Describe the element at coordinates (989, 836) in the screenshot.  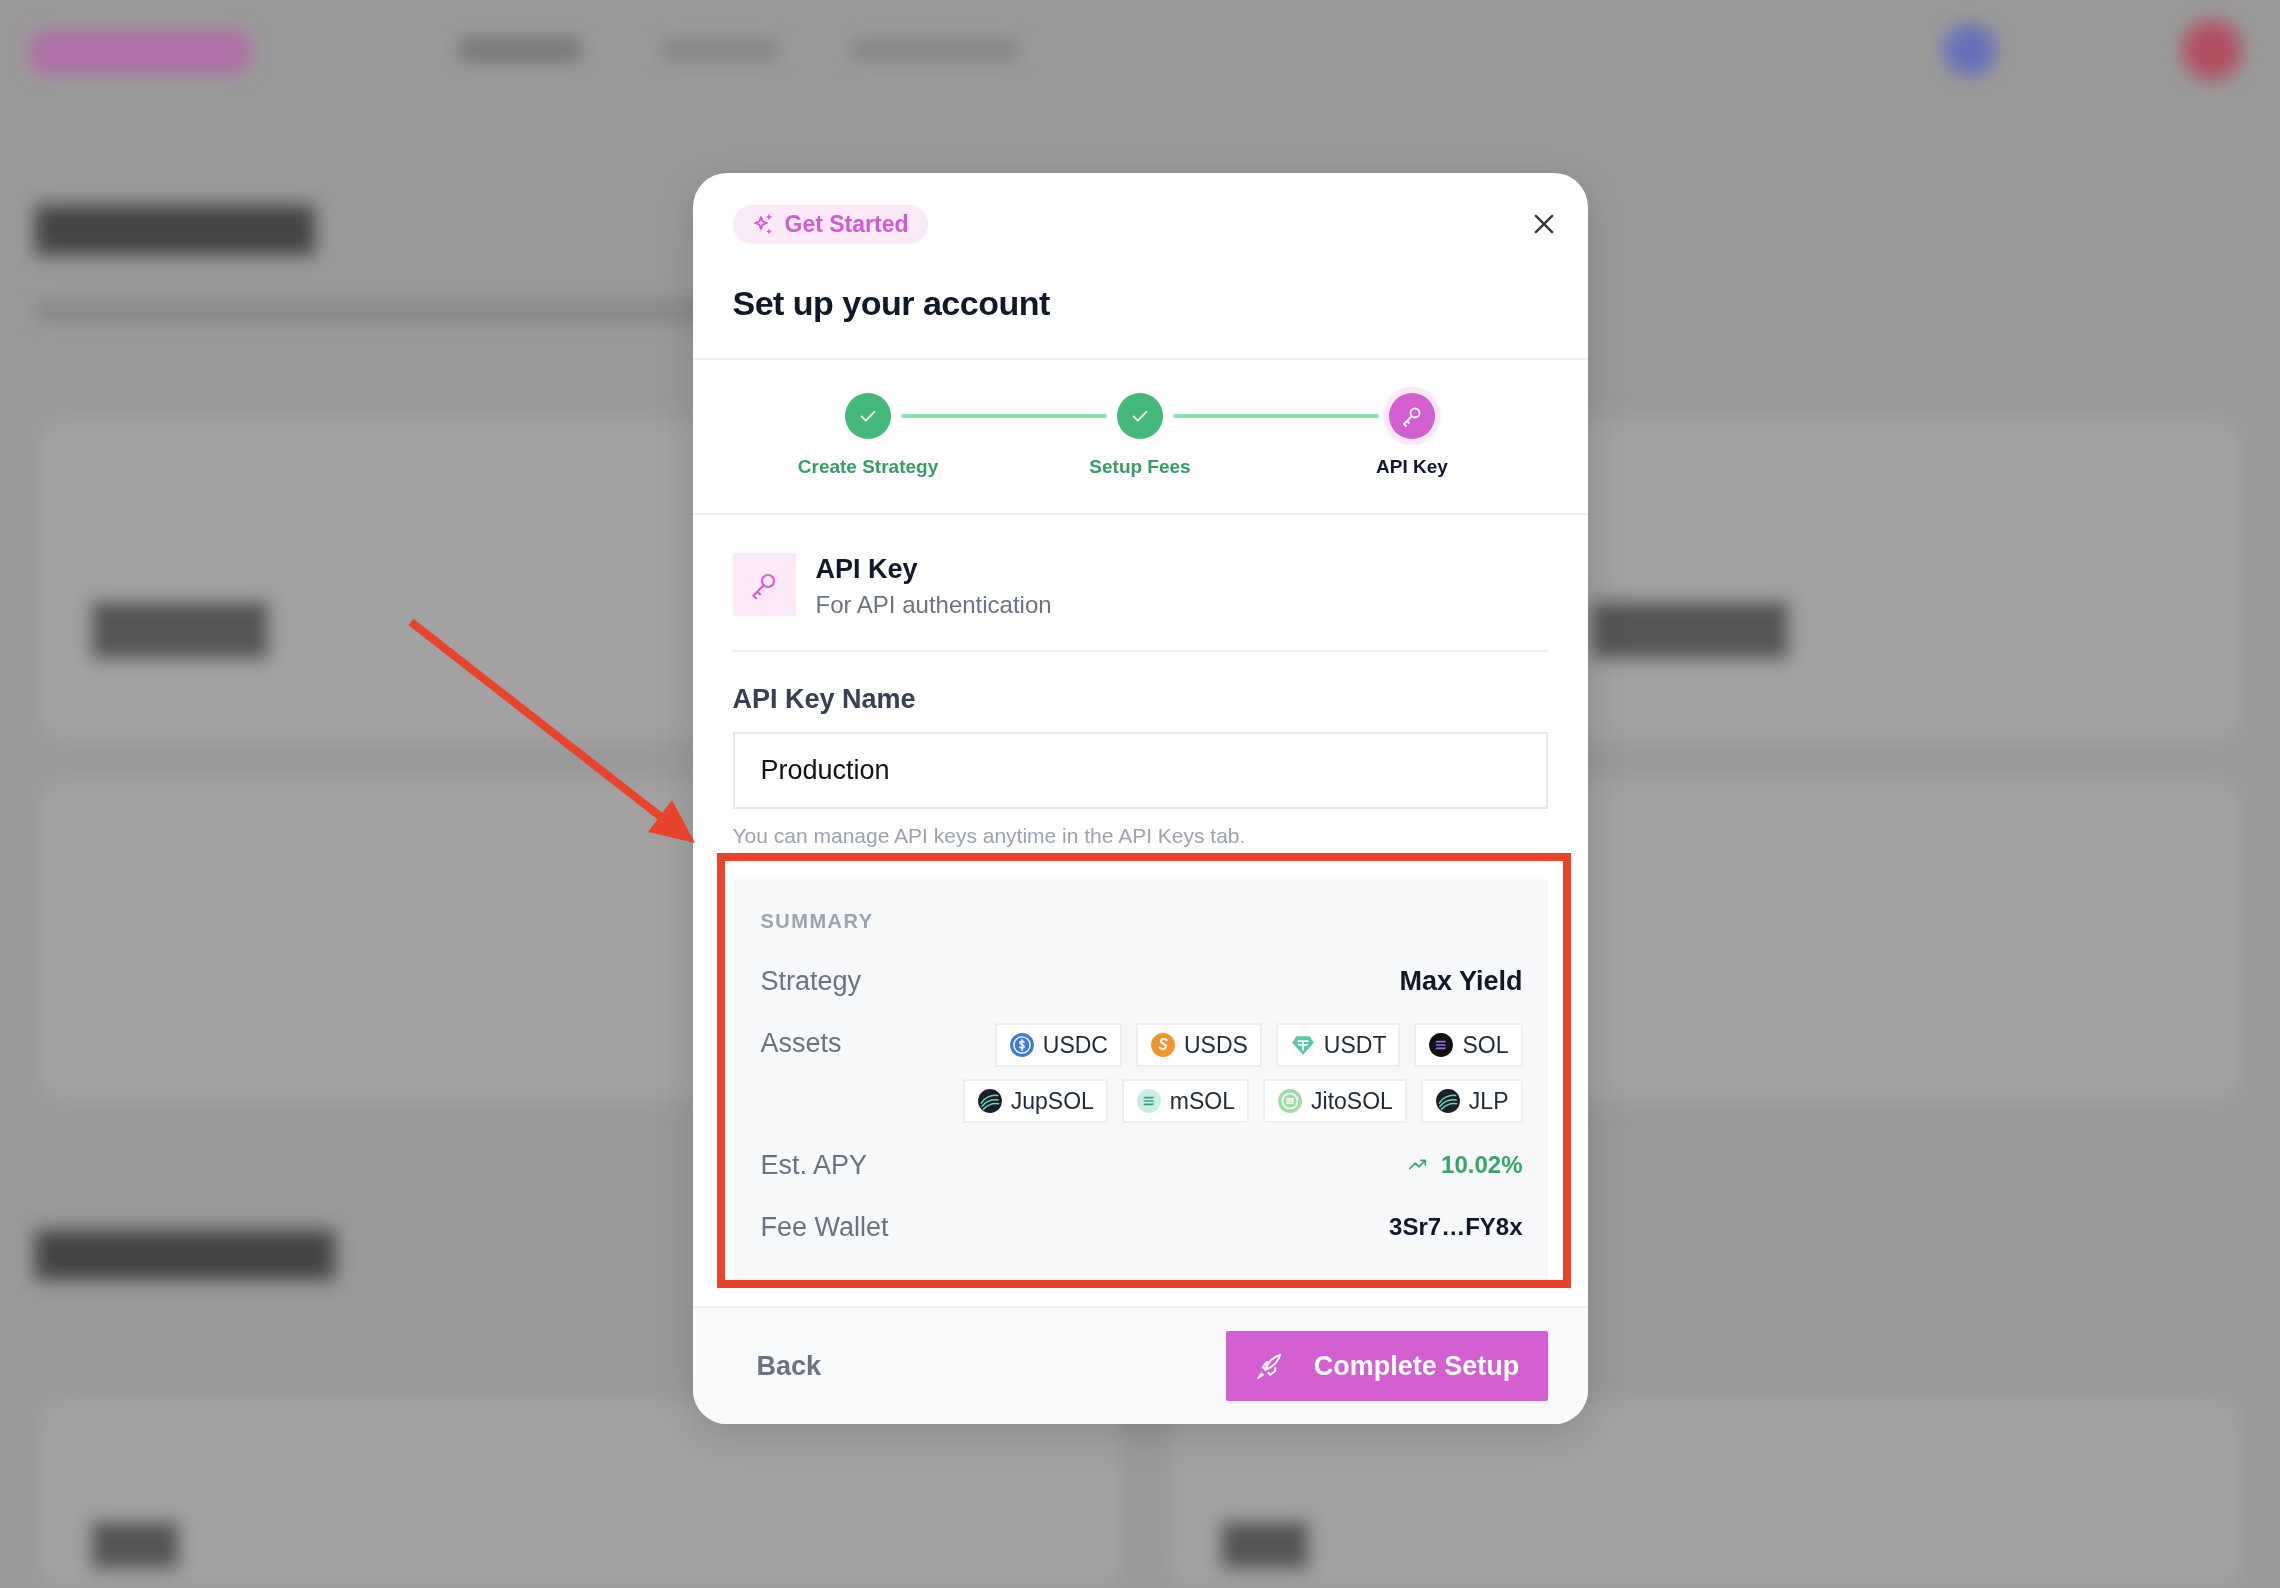
I see `help-text: You can manage API keys anytime in the API Keys tab.` at that location.